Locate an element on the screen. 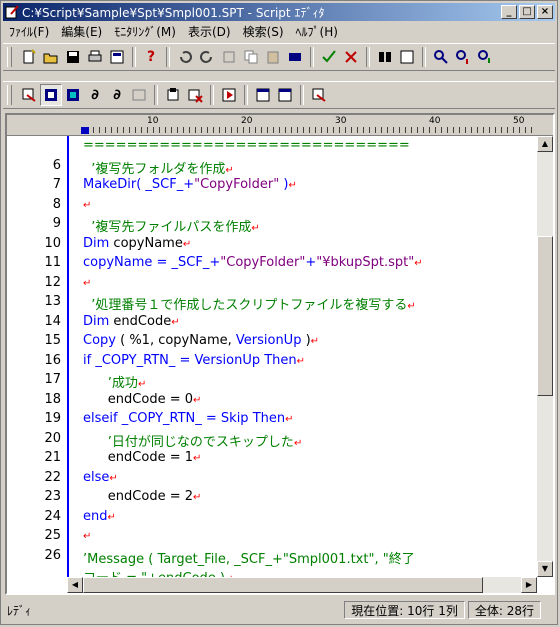  code-line: Dim endCode↵ is located at coordinates (131, 321).